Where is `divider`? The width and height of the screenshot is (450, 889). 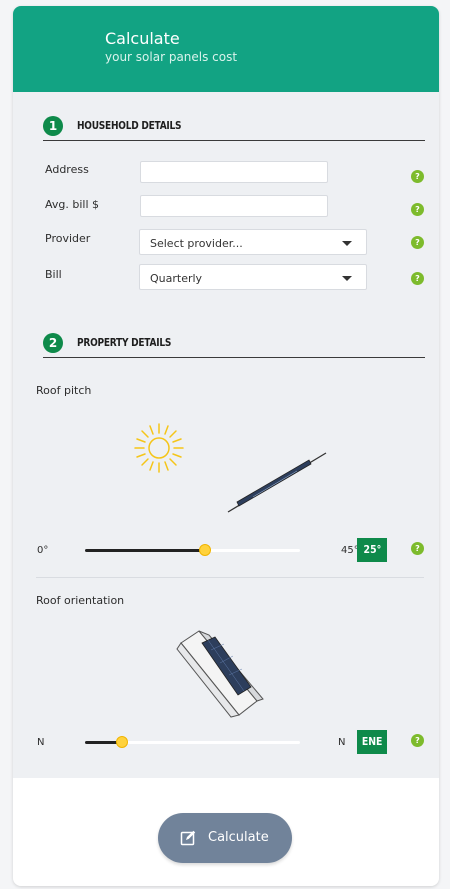 divider is located at coordinates (230, 577).